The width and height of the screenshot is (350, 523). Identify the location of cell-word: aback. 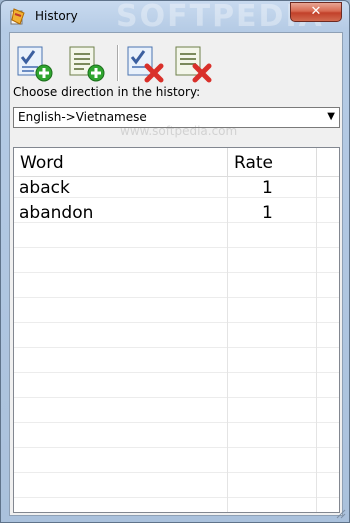
(44, 188).